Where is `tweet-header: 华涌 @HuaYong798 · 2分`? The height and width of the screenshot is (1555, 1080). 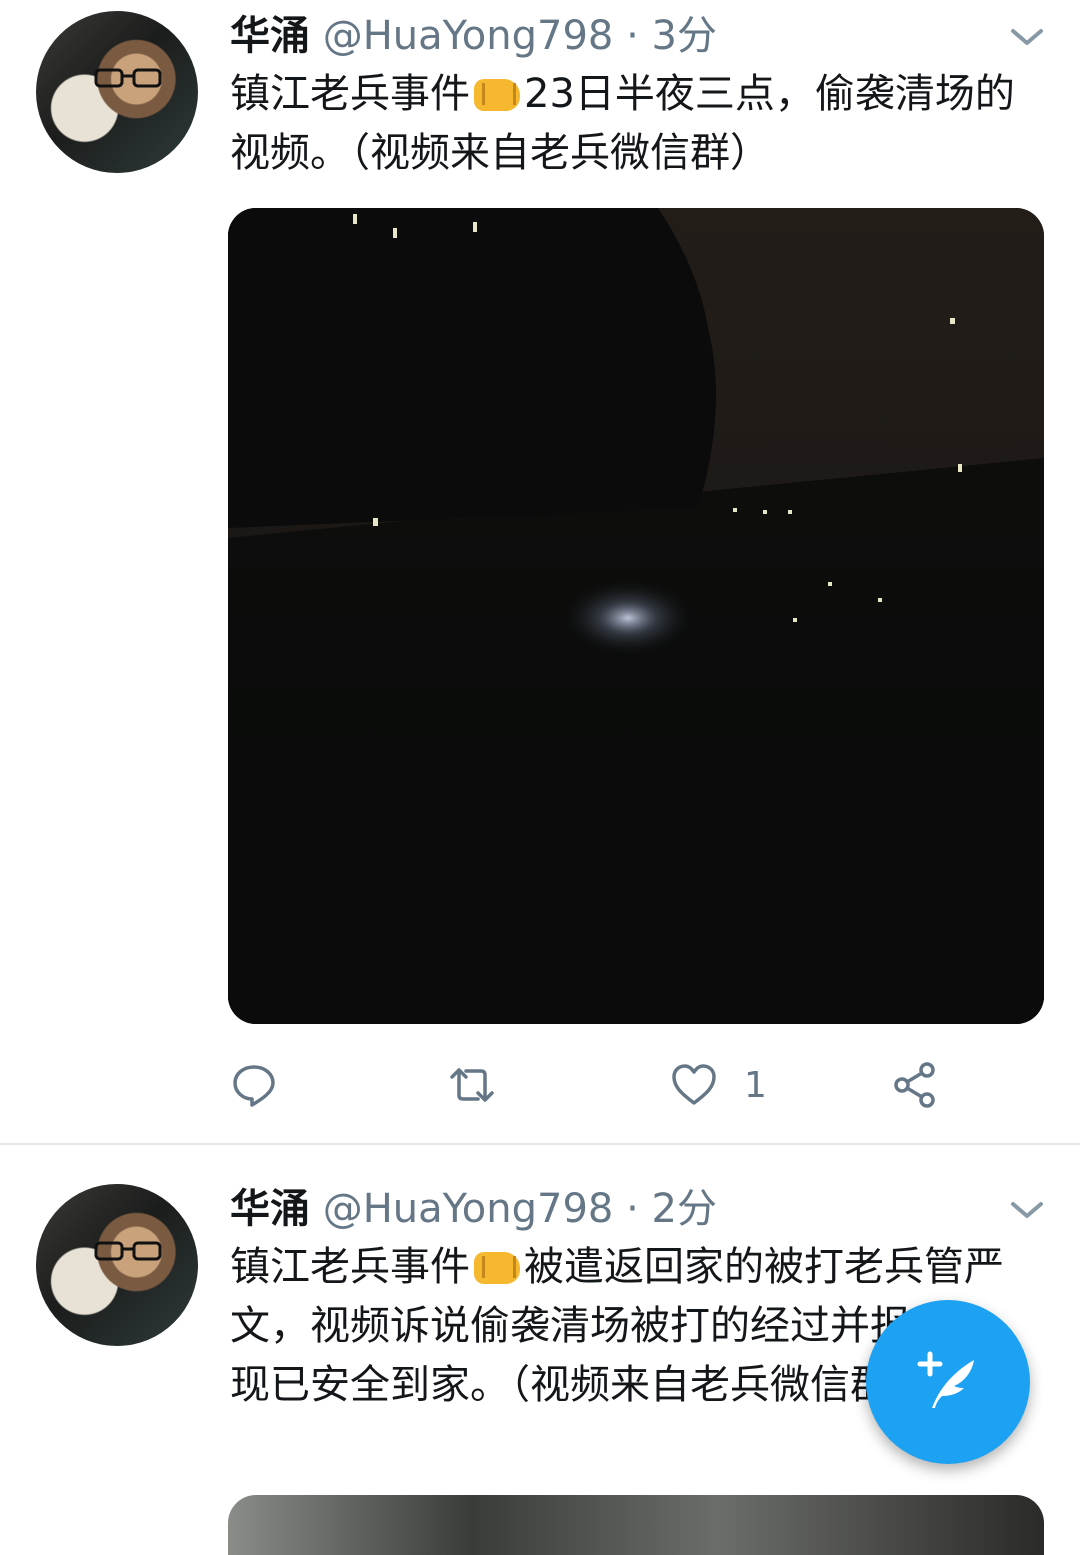 tweet-header: 华涌 @HuaYong798 · 2分 is located at coordinates (473, 1209).